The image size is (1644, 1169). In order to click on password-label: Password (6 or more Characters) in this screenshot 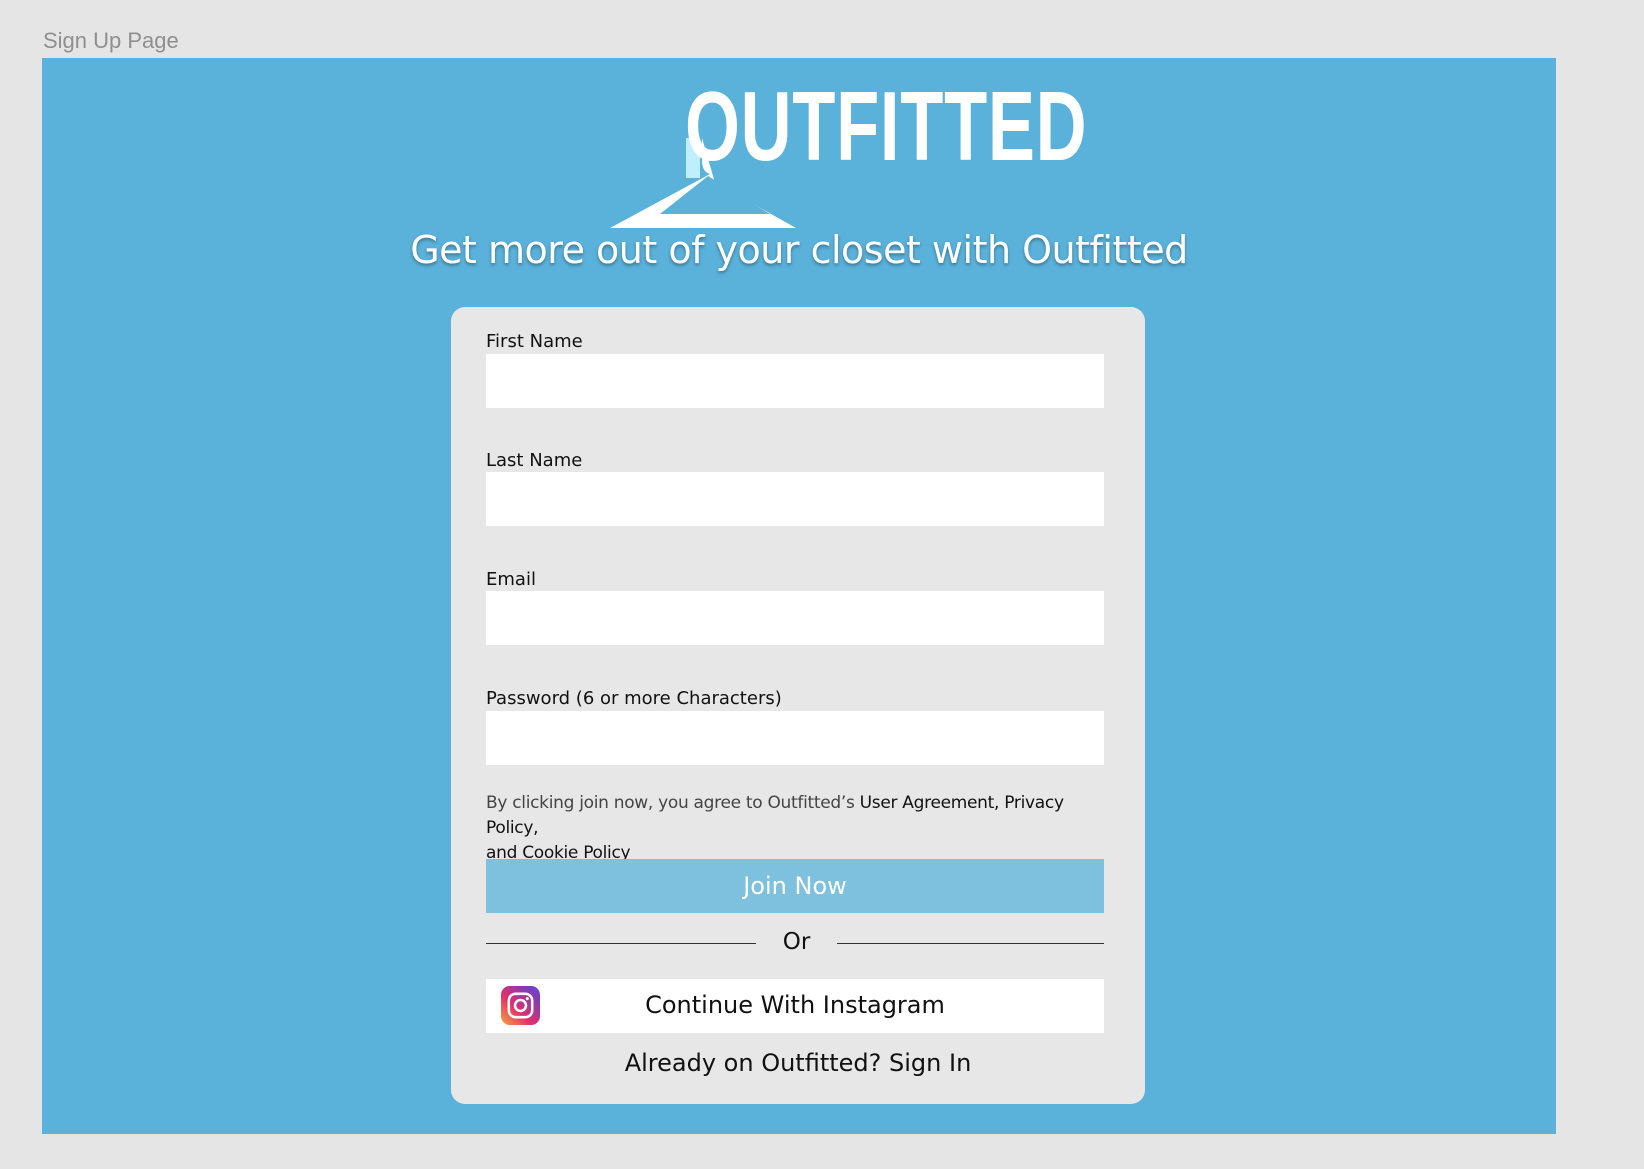, I will do `click(634, 698)`.